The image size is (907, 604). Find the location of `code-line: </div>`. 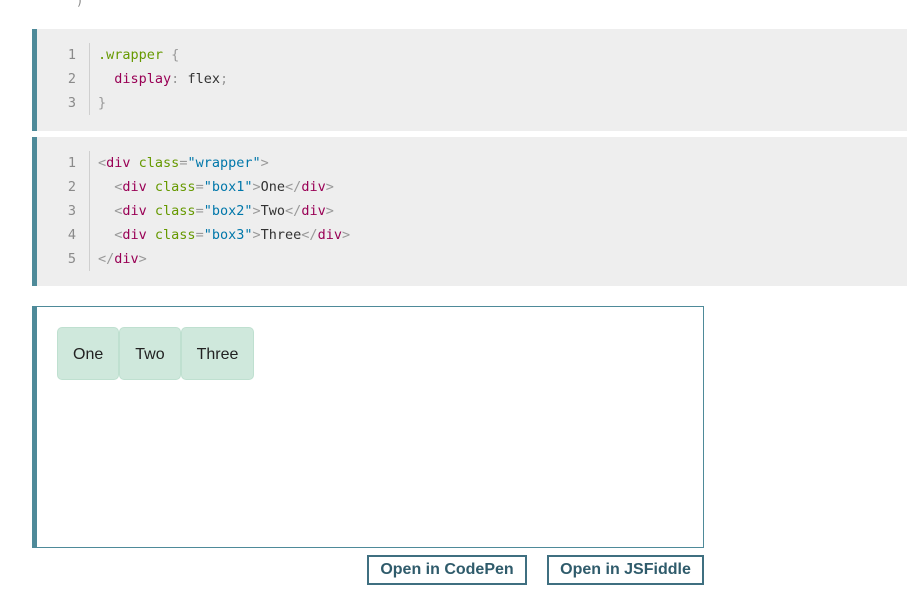

code-line: </div> is located at coordinates (224, 259).